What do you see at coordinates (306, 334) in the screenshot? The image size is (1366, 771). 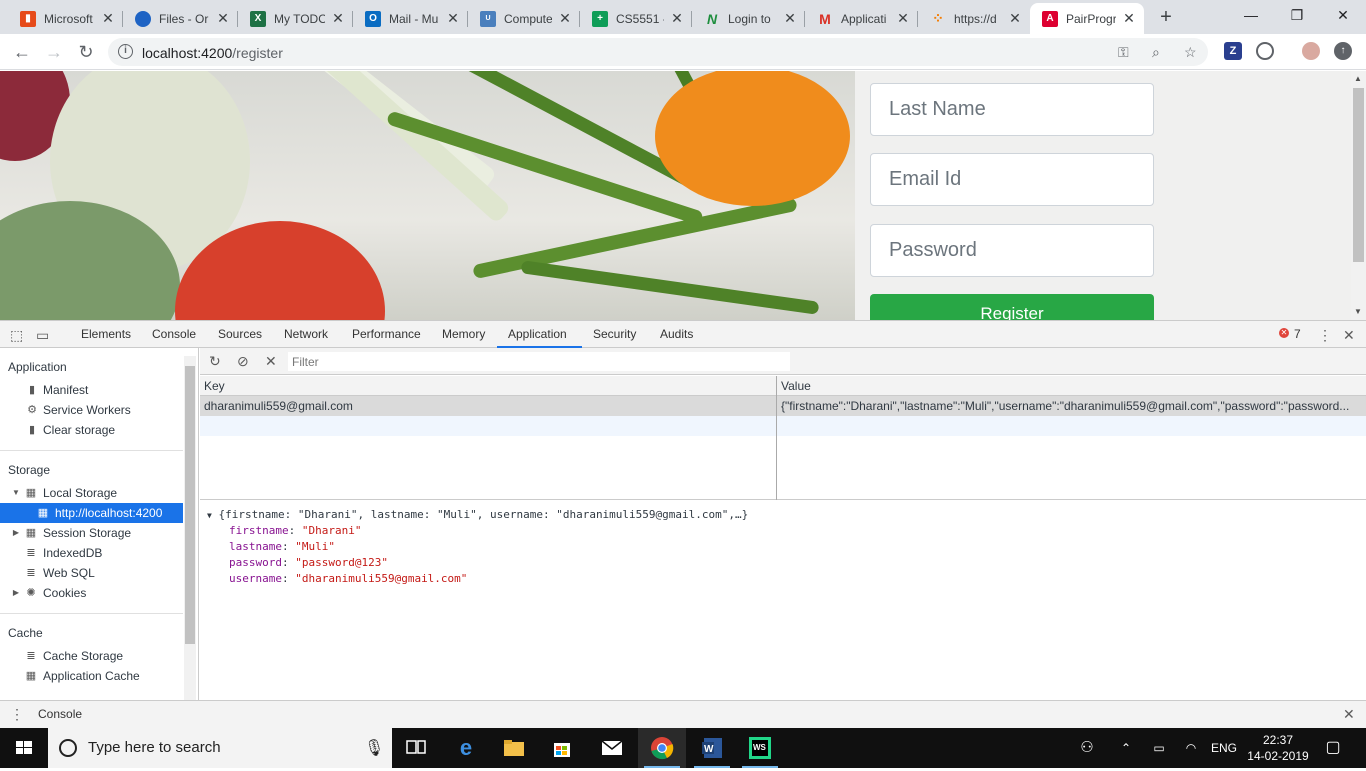 I see `tab-network: Network` at bounding box center [306, 334].